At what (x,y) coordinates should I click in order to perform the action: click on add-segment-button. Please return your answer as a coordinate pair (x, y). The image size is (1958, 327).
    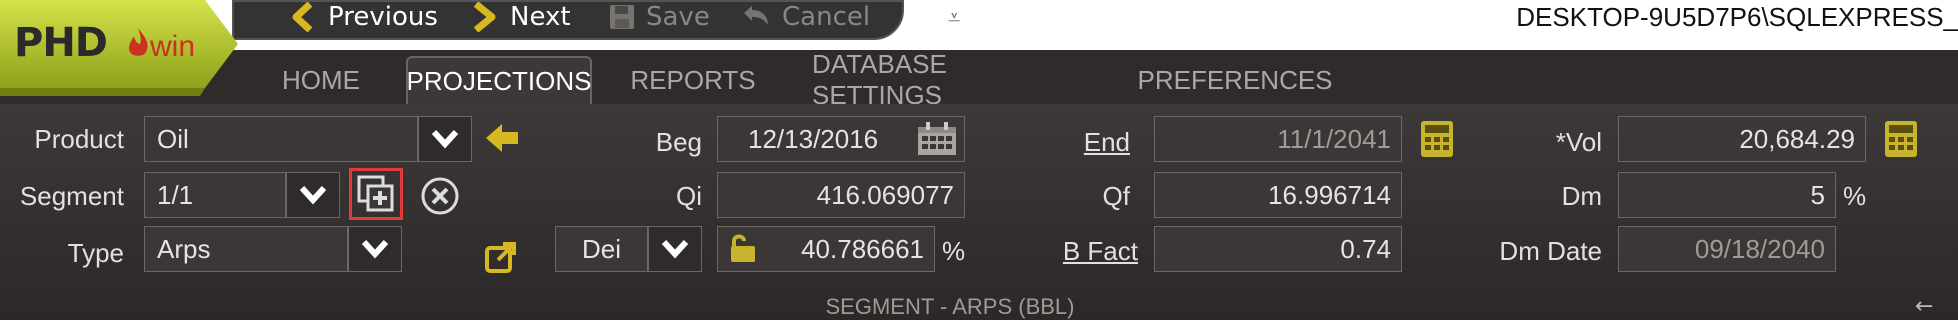
    Looking at the image, I should click on (376, 194).